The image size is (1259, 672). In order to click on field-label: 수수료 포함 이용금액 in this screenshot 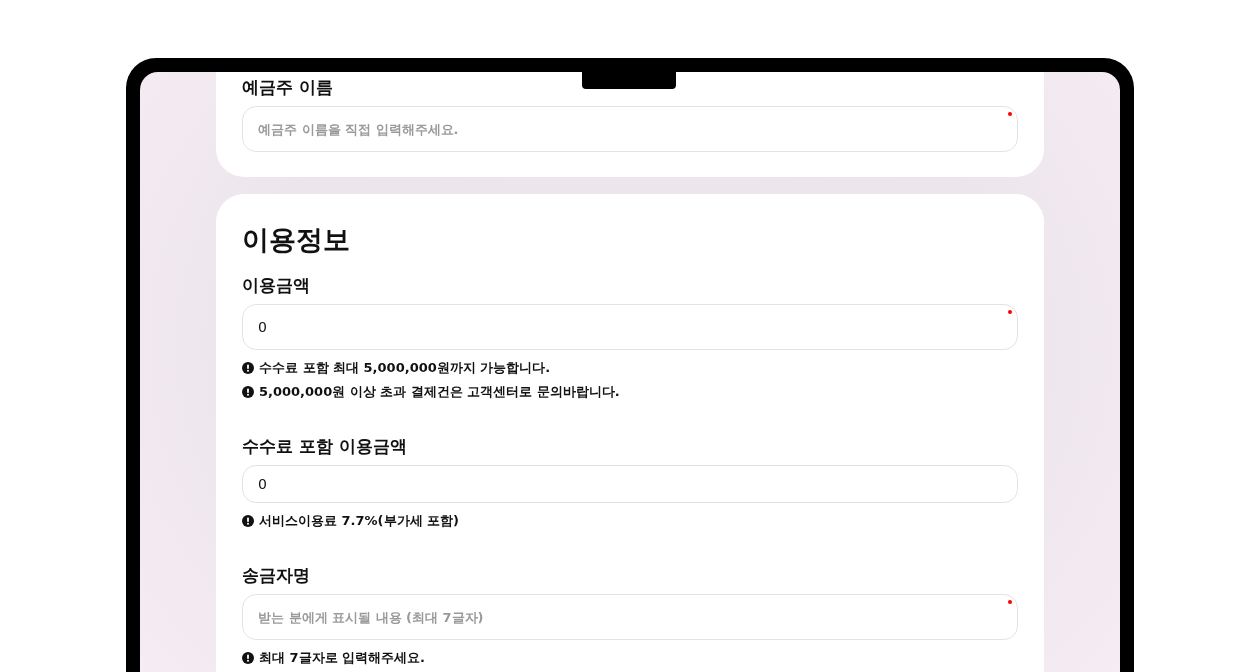, I will do `click(324, 446)`.